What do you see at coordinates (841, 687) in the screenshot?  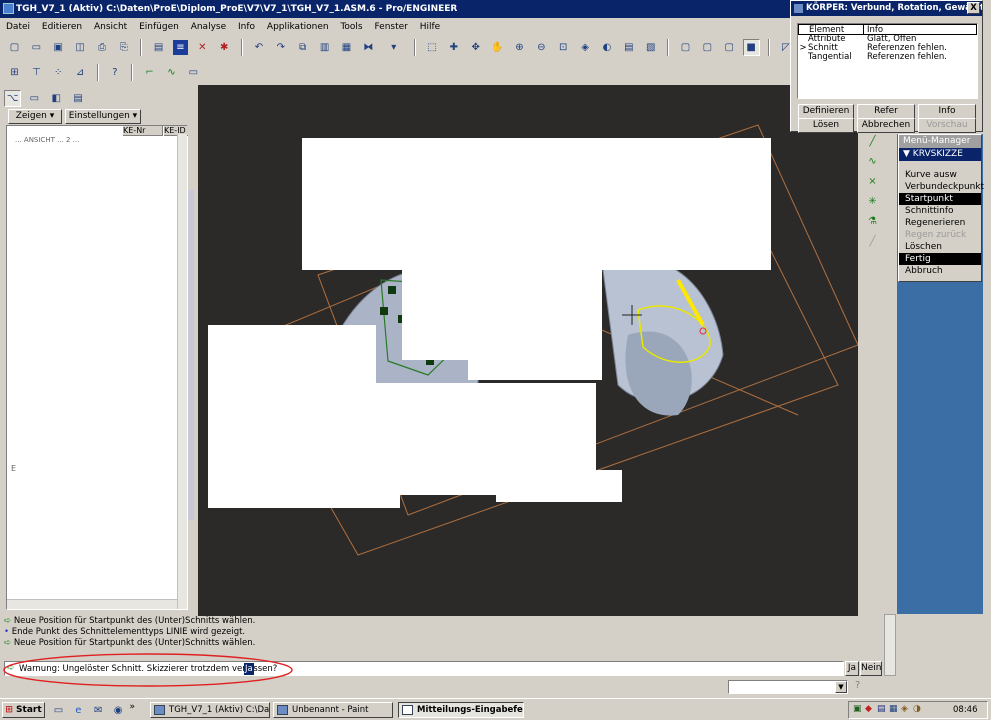 I see `chevron-down-icon: ▼` at bounding box center [841, 687].